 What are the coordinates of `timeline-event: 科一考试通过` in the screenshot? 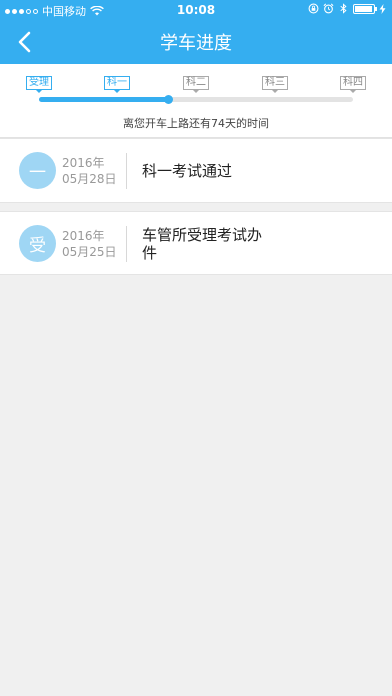 It's located at (187, 171).